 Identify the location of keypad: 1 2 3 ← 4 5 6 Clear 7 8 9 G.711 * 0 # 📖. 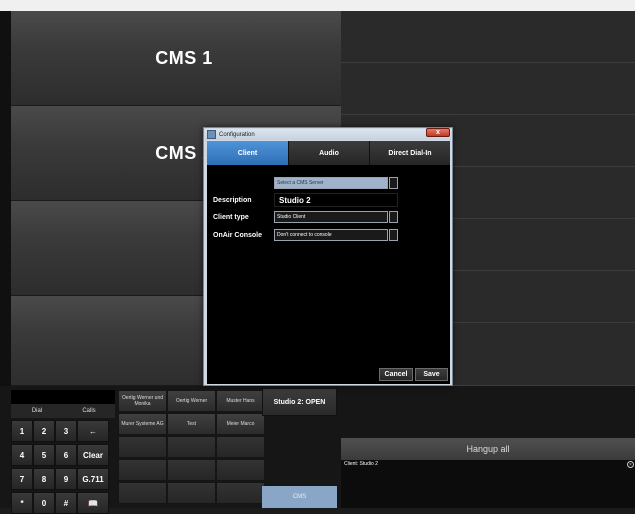
(64, 467).